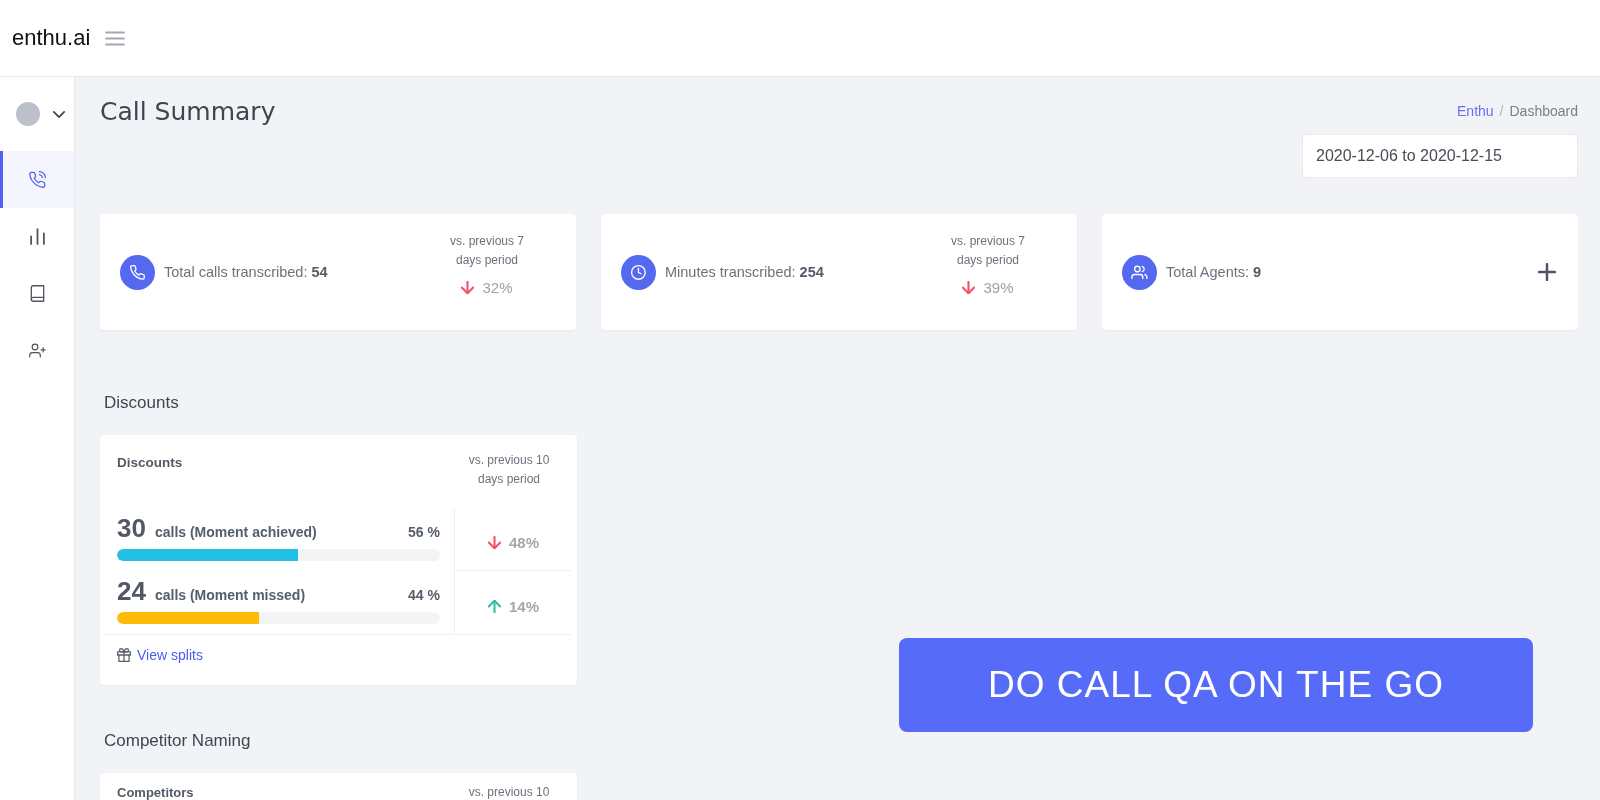 Image resolution: width=1600 pixels, height=800 pixels. I want to click on date-range-field: 2020-12-06 to 2020-12-15, so click(1440, 156).